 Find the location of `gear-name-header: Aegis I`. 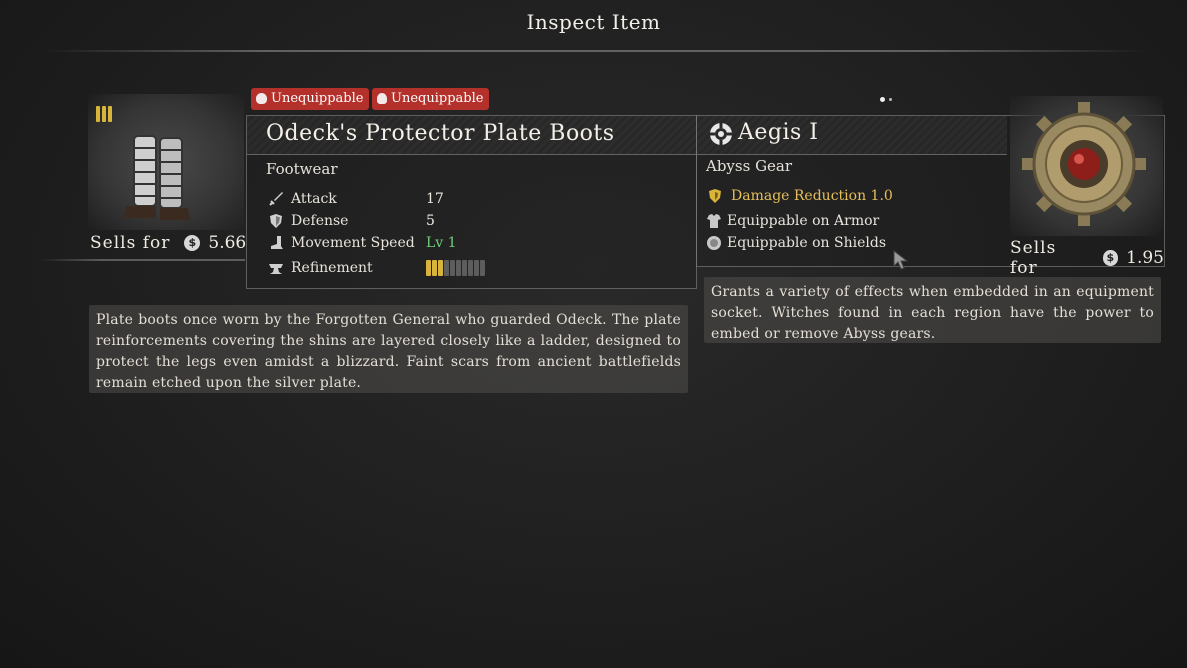

gear-name-header: Aegis I is located at coordinates (852, 135).